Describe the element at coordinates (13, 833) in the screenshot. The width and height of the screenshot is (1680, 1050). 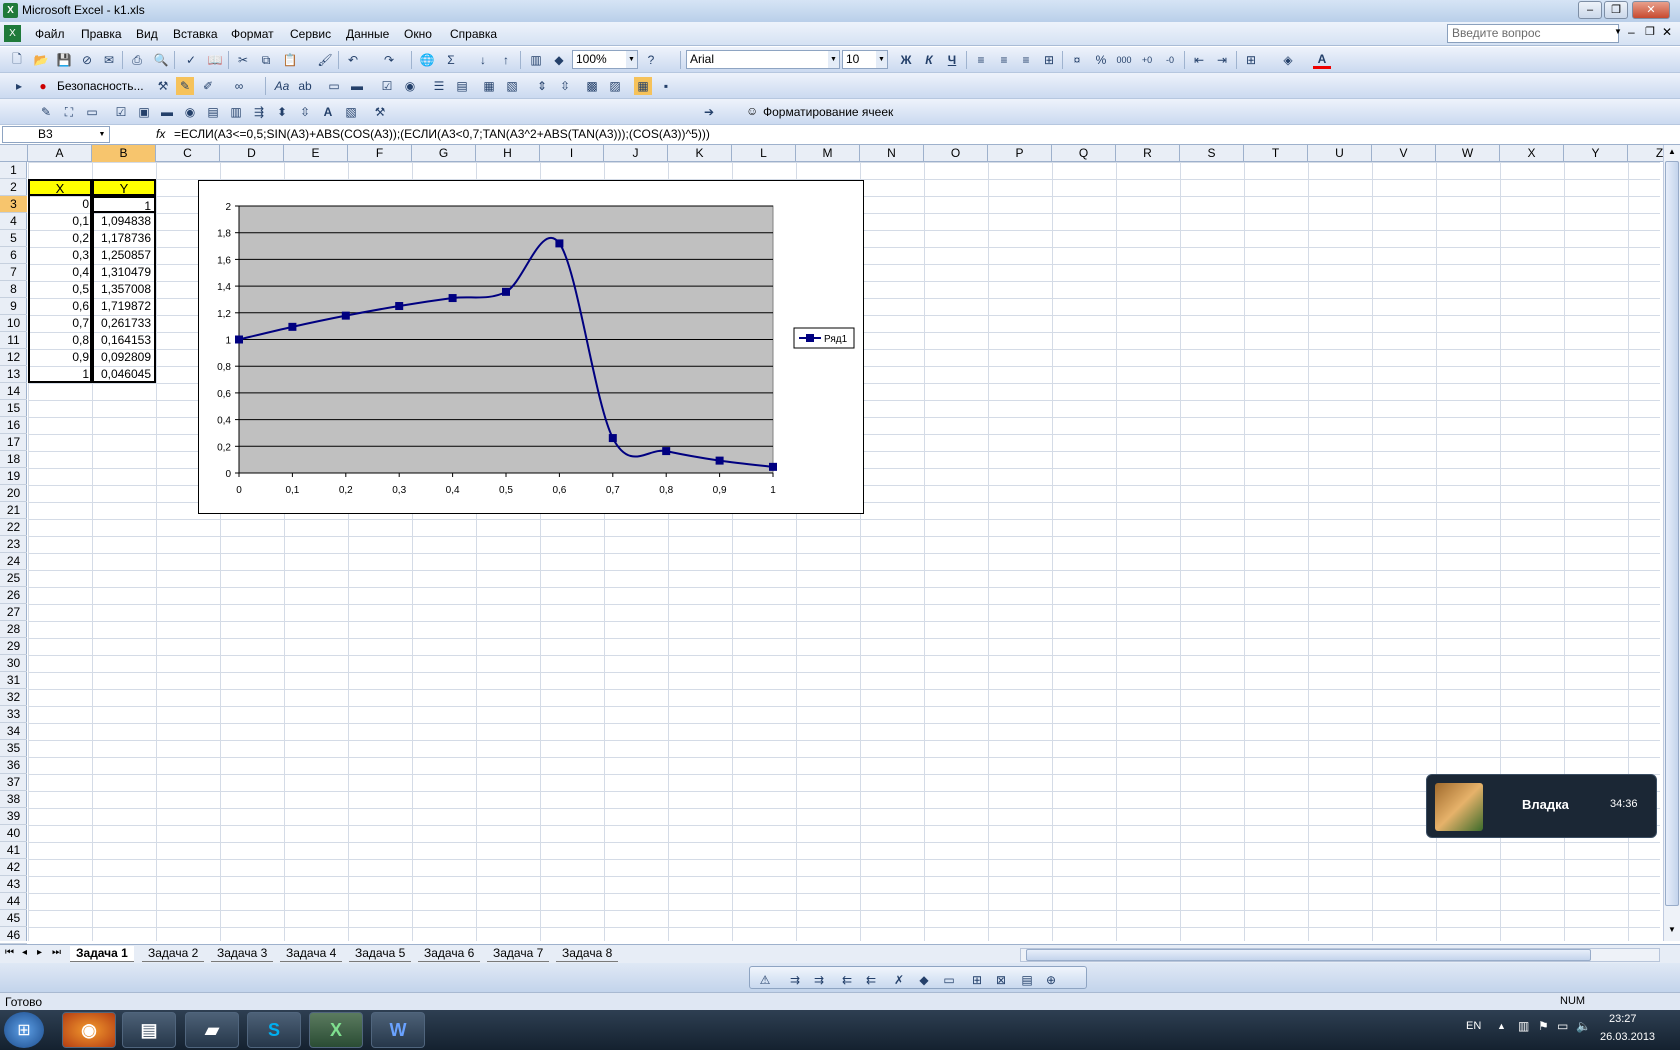
I see `row-header-40: 40` at that location.